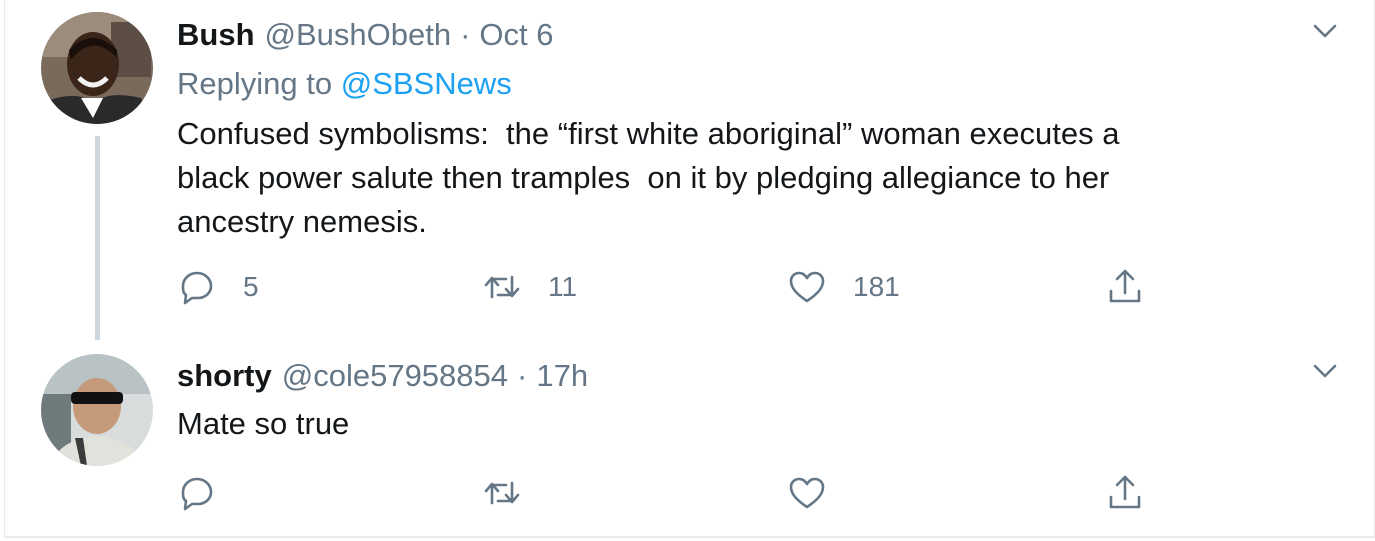  I want to click on display-name: Bush, so click(216, 35).